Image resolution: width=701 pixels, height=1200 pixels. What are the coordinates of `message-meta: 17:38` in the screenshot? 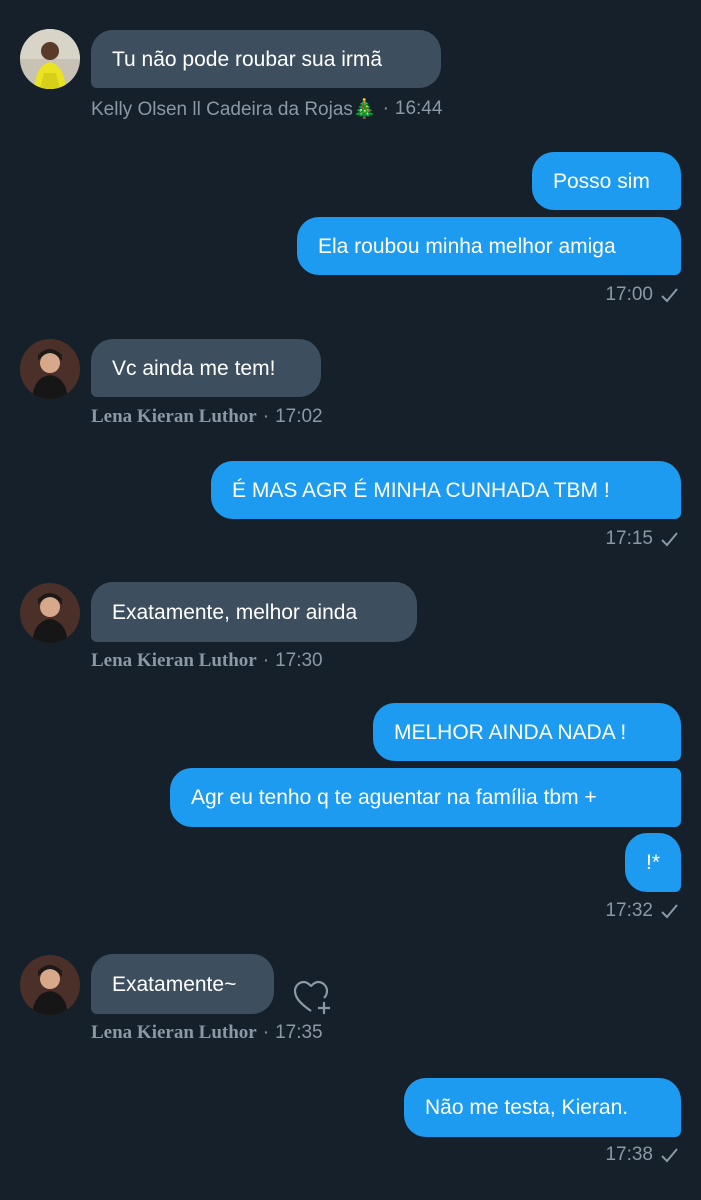 It's located at (642, 1155).